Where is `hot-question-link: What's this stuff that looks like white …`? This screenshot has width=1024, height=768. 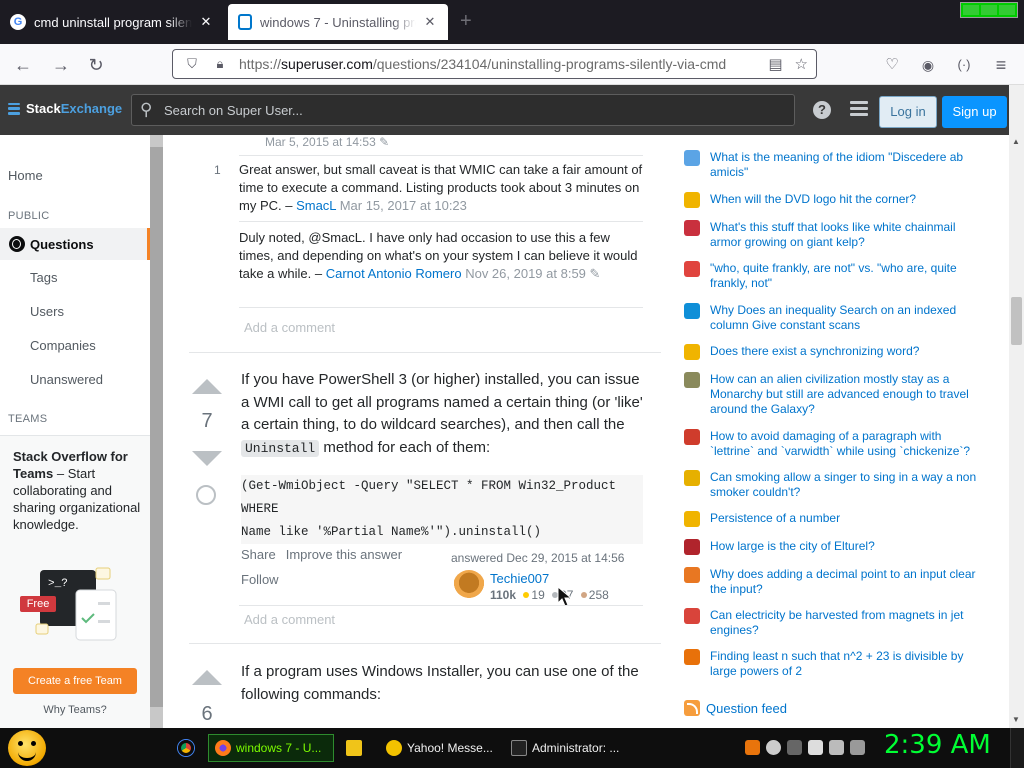 hot-question-link: What's this stuff that looks like white … is located at coordinates (830, 235).